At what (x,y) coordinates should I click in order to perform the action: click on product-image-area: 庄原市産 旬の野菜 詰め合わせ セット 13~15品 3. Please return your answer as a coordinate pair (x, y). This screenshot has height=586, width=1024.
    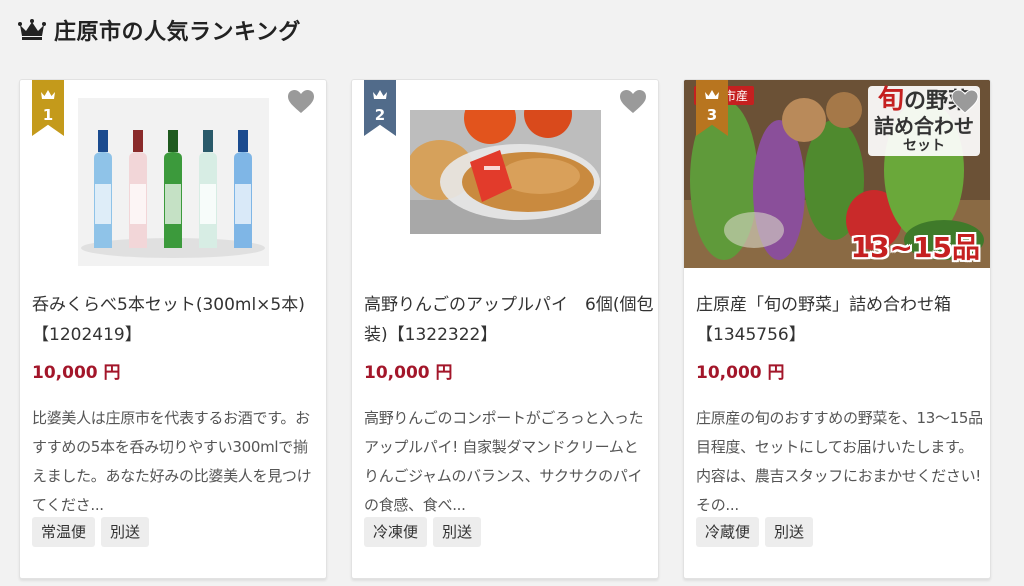
    Looking at the image, I should click on (837, 174).